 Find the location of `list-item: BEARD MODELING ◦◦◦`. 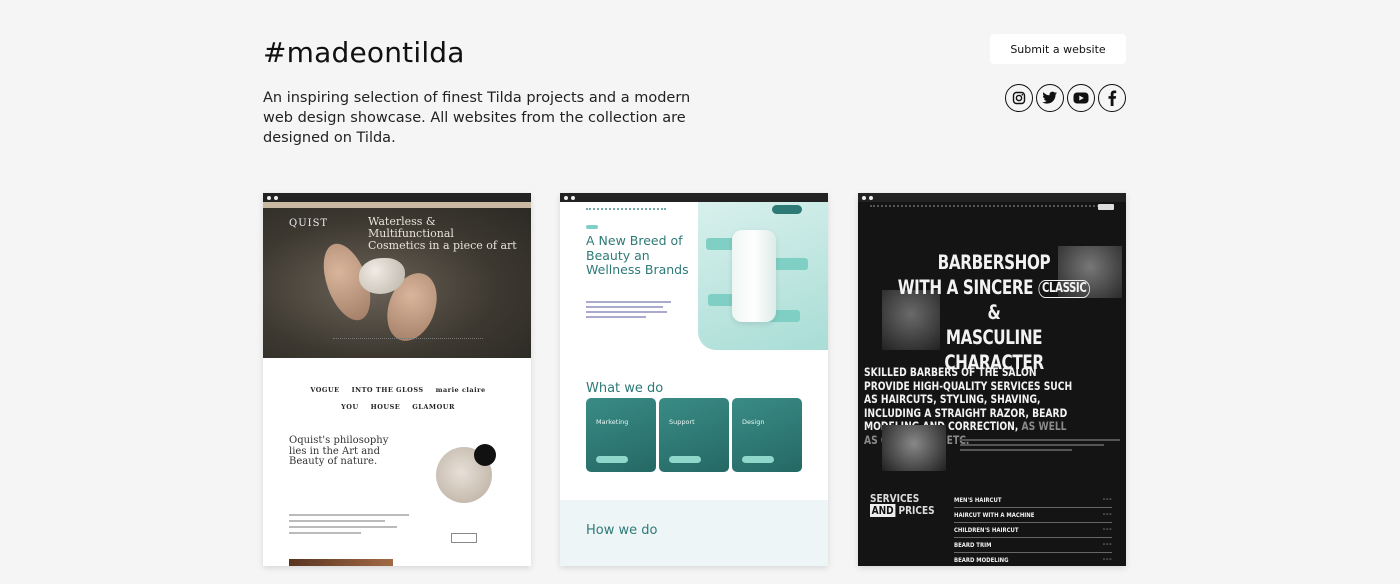

list-item: BEARD MODELING ◦◦◦ is located at coordinates (1033, 559).